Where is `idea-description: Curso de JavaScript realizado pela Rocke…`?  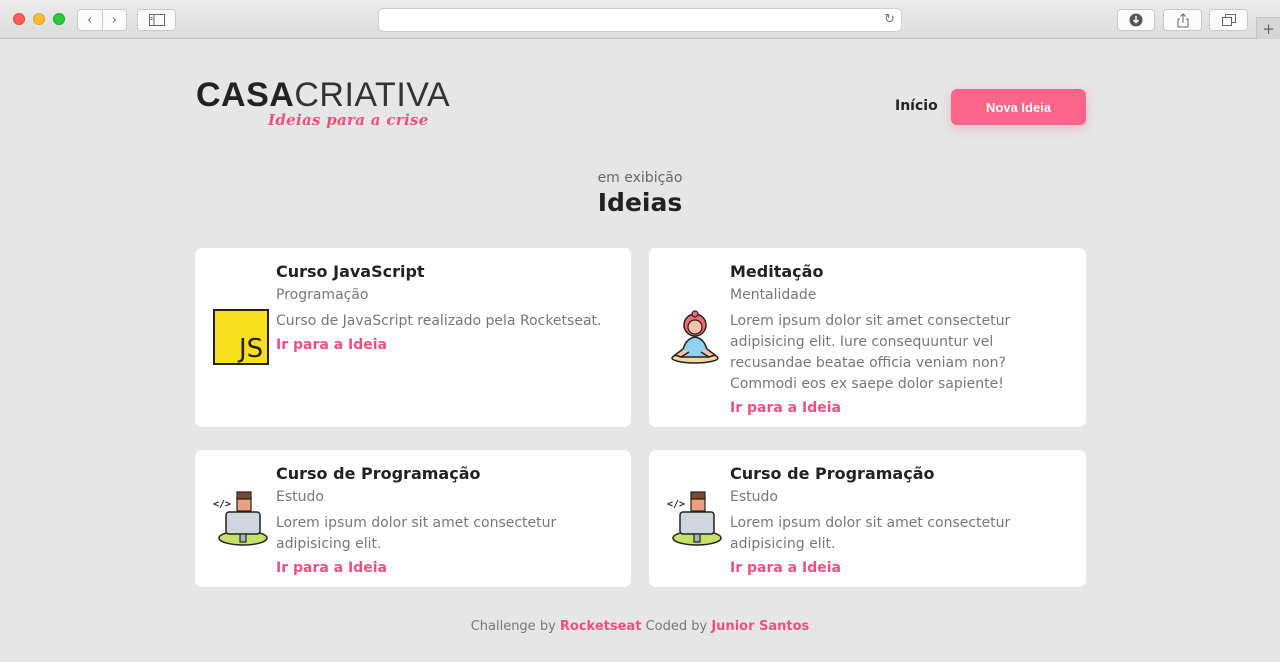 idea-description: Curso de JavaScript realizado pela Rocke… is located at coordinates (439, 321).